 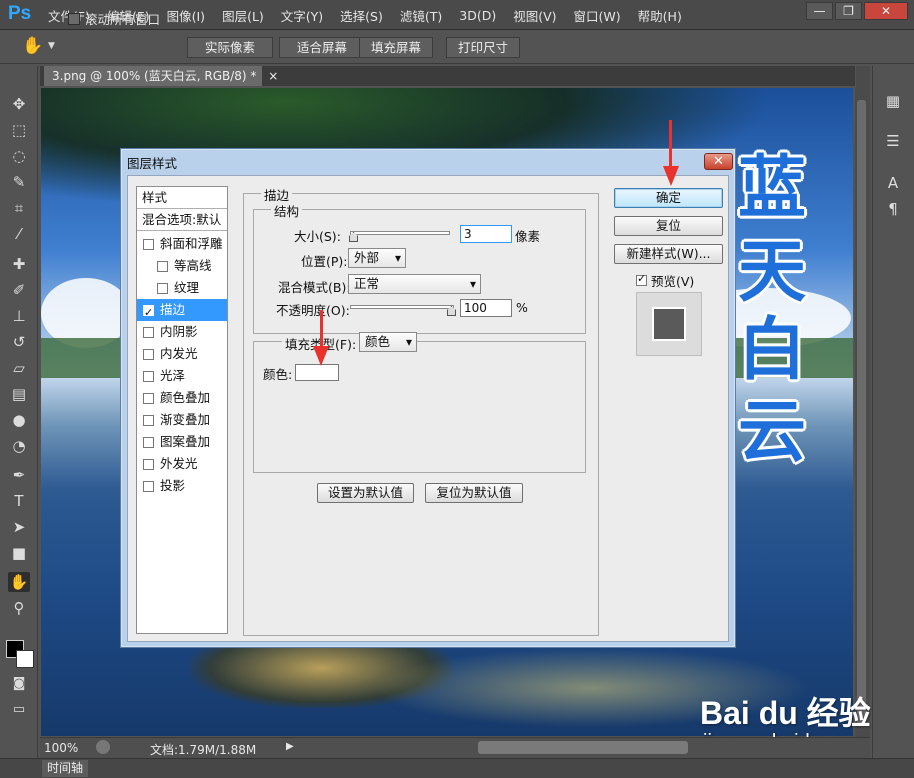 I want to click on screen-mode-icon: ▭, so click(x=19, y=710).